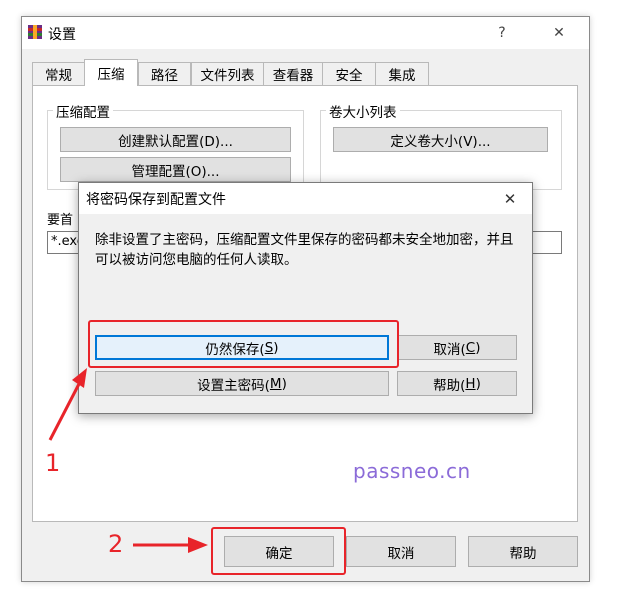 The image size is (618, 606). What do you see at coordinates (478, 347) in the screenshot?
I see `dialog-cancel-label-end: )` at bounding box center [478, 347].